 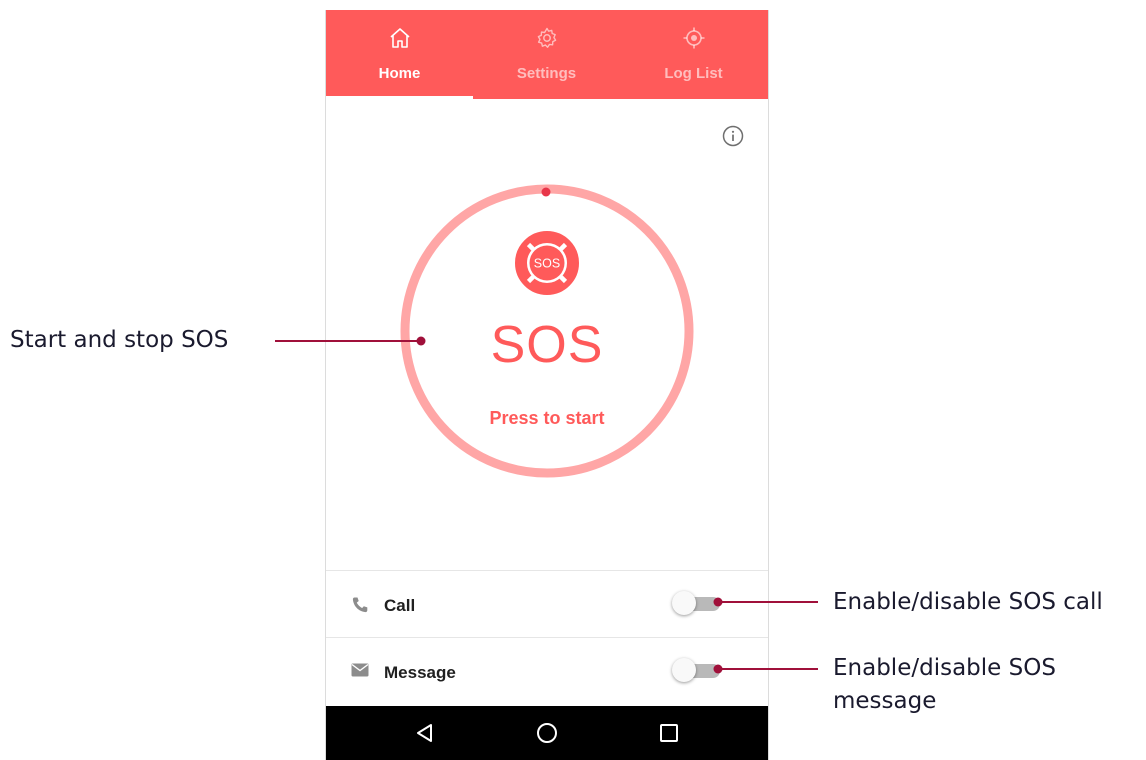 I want to click on annotation-sos-button: Start and stop SOS, so click(x=119, y=340).